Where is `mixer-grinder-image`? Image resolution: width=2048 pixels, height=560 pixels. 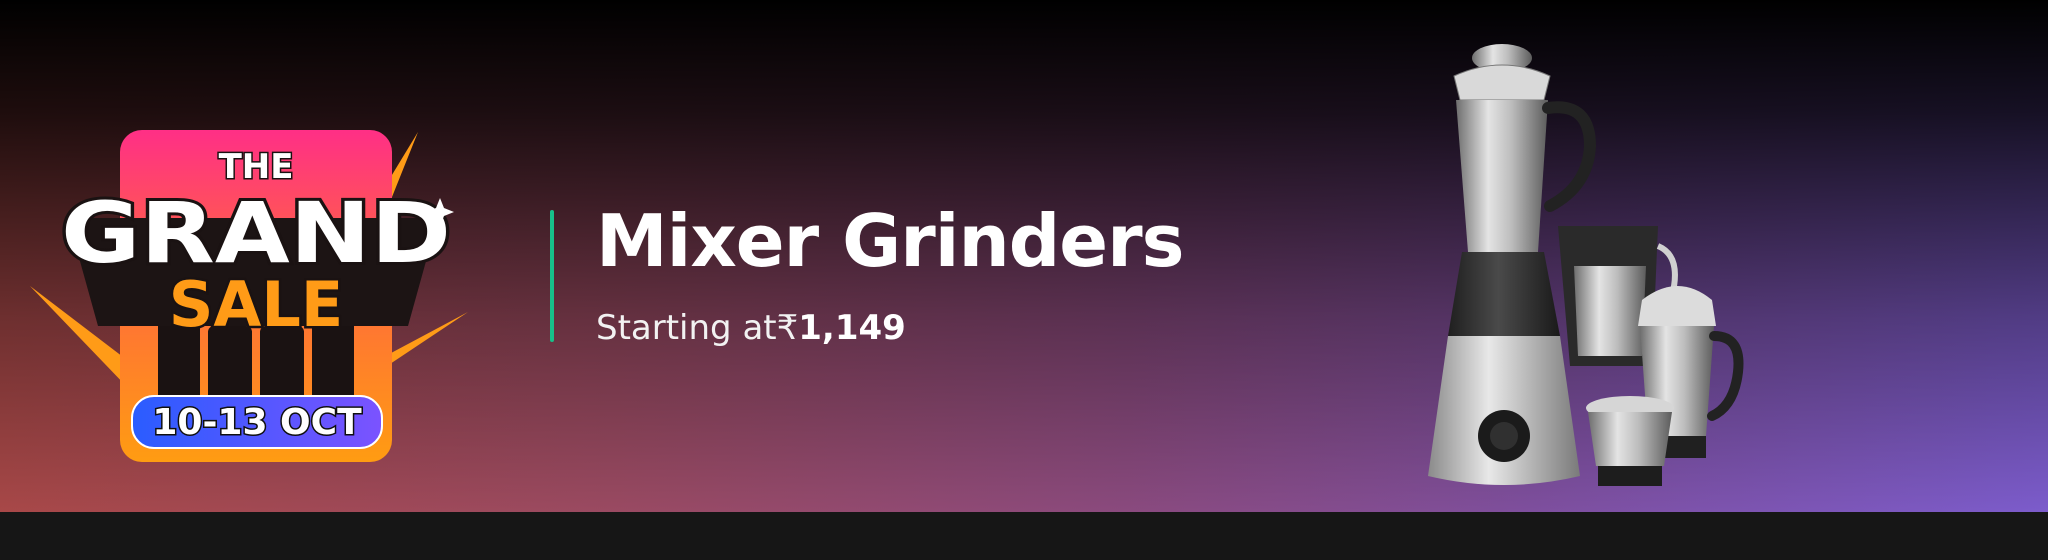 mixer-grinder-image is located at coordinates (1586, 265).